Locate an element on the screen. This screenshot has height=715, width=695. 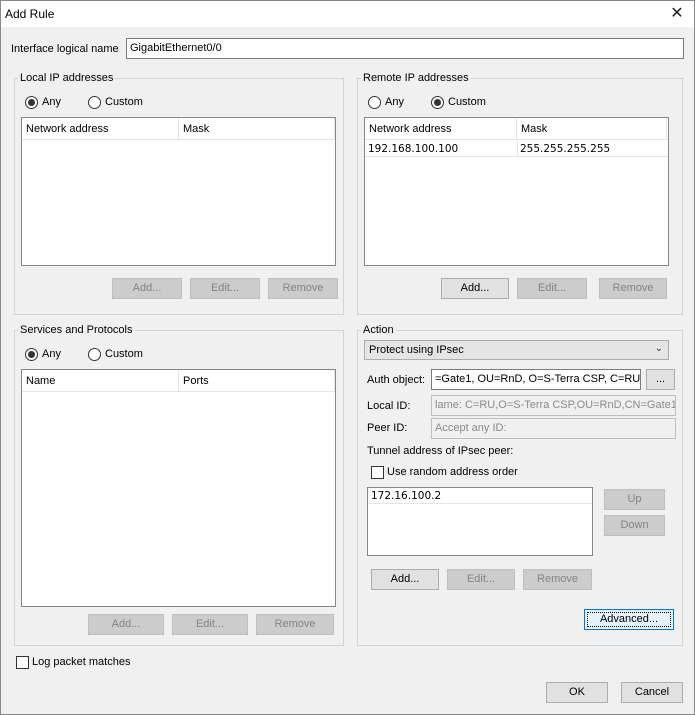
remote-ip-remove-button: Remove is located at coordinates (633, 288).